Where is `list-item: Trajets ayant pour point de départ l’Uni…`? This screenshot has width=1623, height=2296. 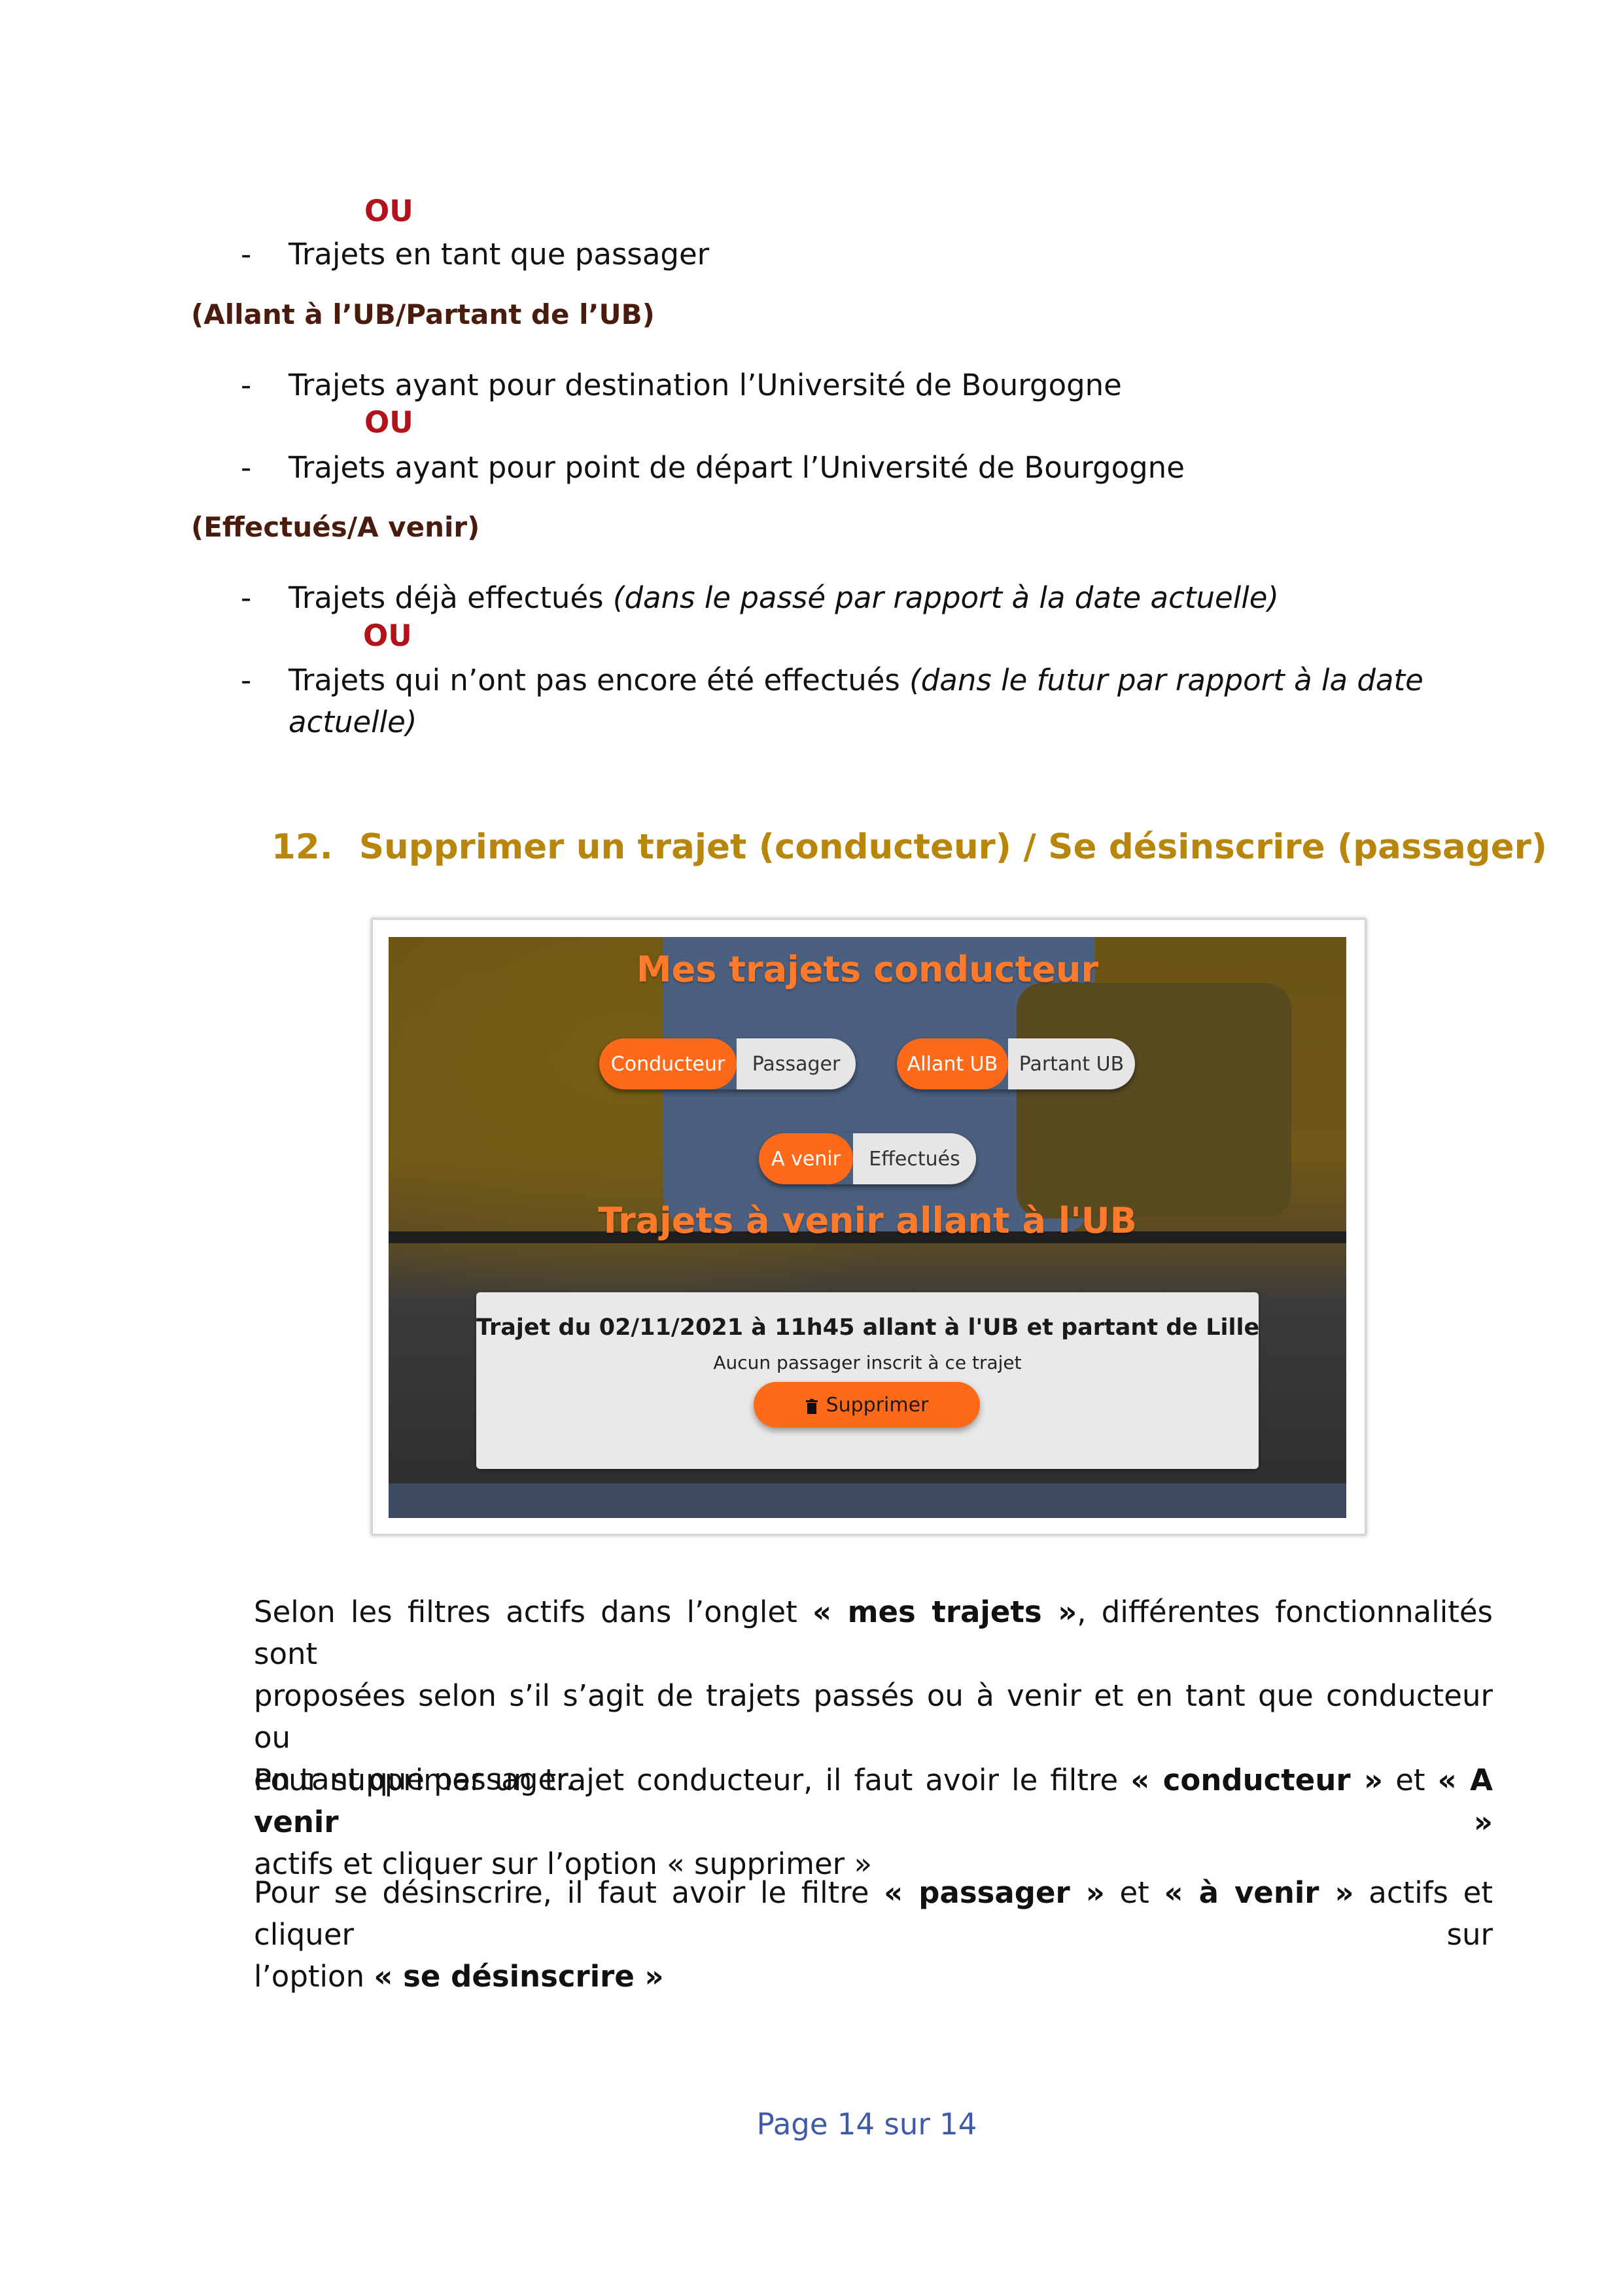 list-item: Trajets ayant pour point de départ l’Uni… is located at coordinates (737, 467).